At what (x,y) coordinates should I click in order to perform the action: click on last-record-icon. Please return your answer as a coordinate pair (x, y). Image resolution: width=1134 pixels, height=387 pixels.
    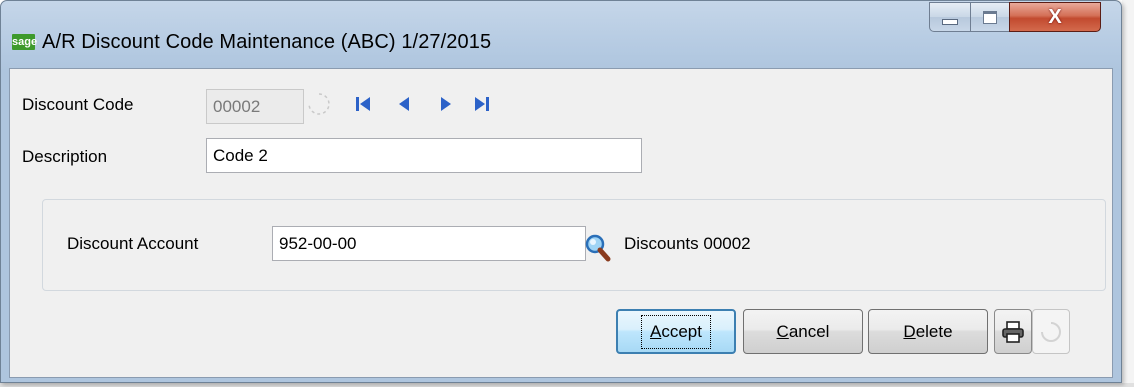
    Looking at the image, I should click on (481, 104).